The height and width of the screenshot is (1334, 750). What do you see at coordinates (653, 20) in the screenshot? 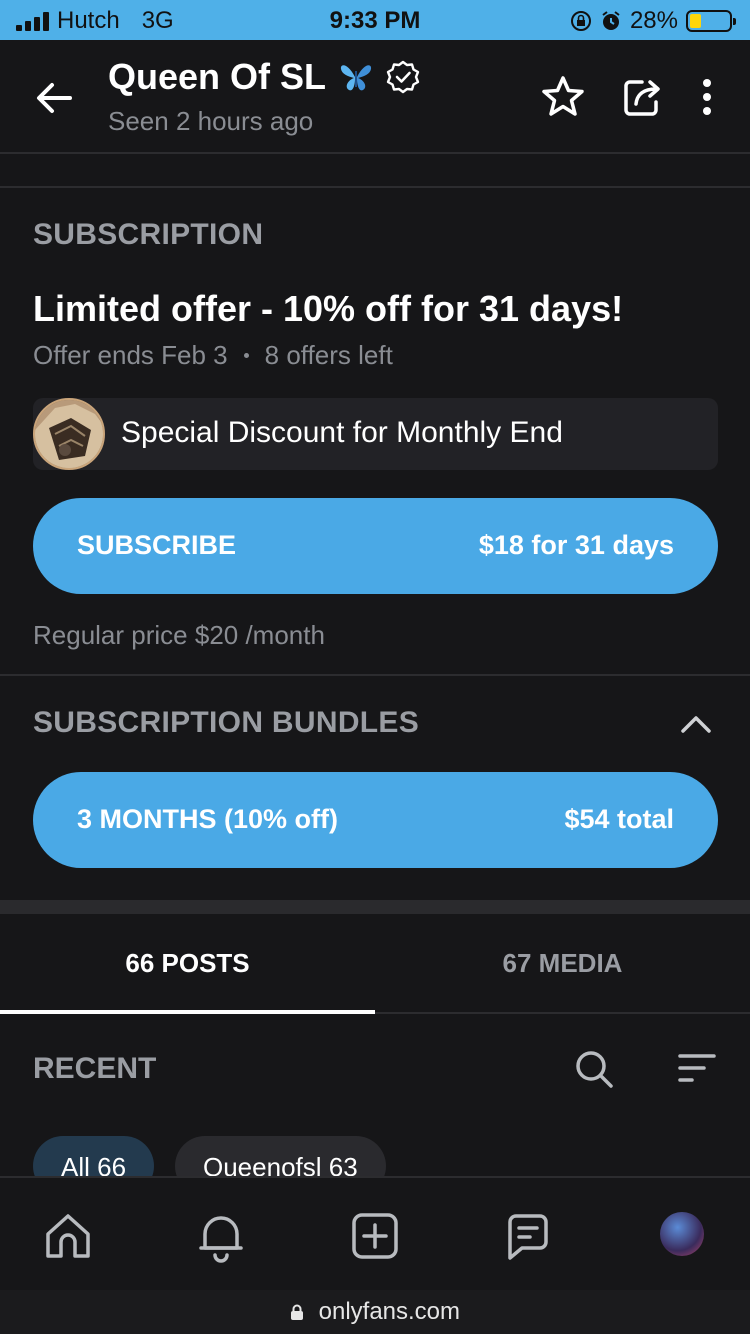
I see `battery-percent: 28%` at bounding box center [653, 20].